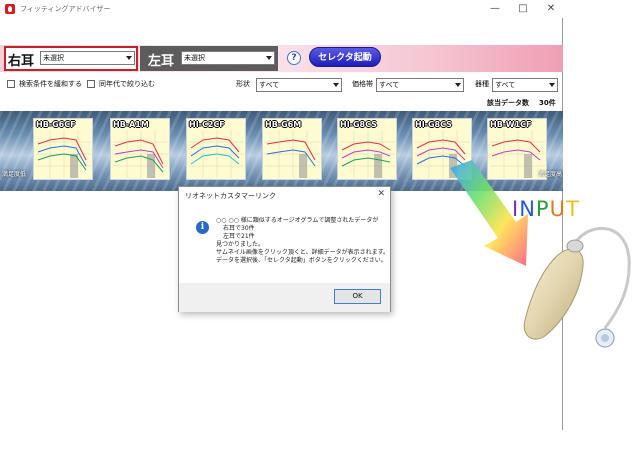  I want to click on audiogram-thumbnail: HI-C2CF, so click(216, 149).